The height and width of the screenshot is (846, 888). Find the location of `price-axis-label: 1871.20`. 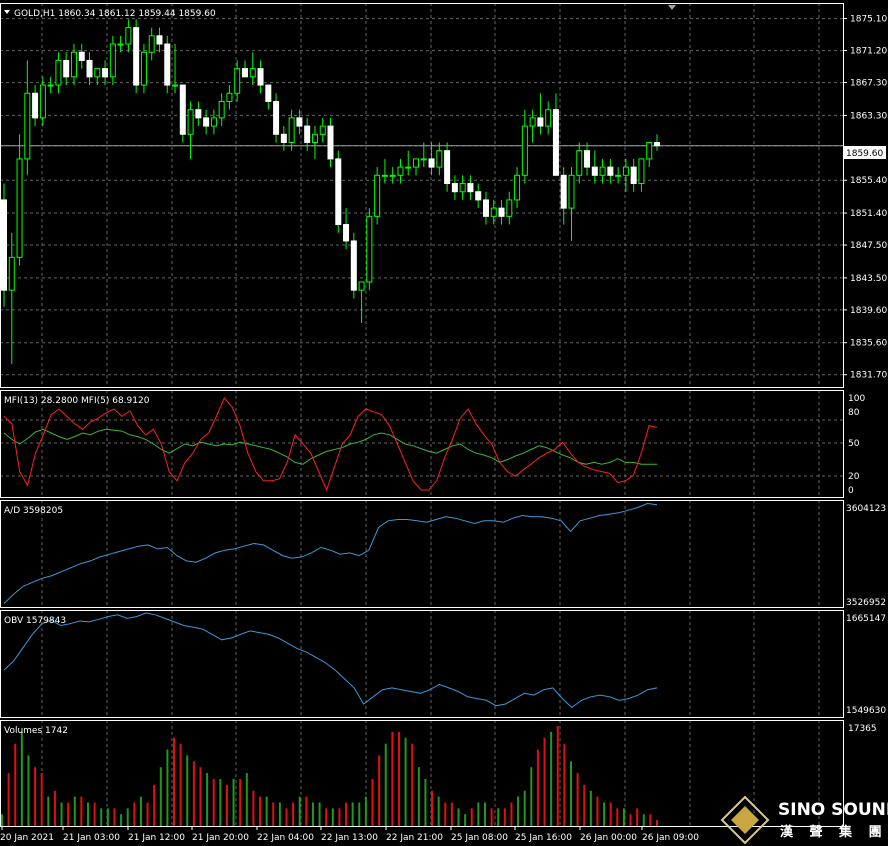

price-axis-label: 1871.20 is located at coordinates (868, 52).